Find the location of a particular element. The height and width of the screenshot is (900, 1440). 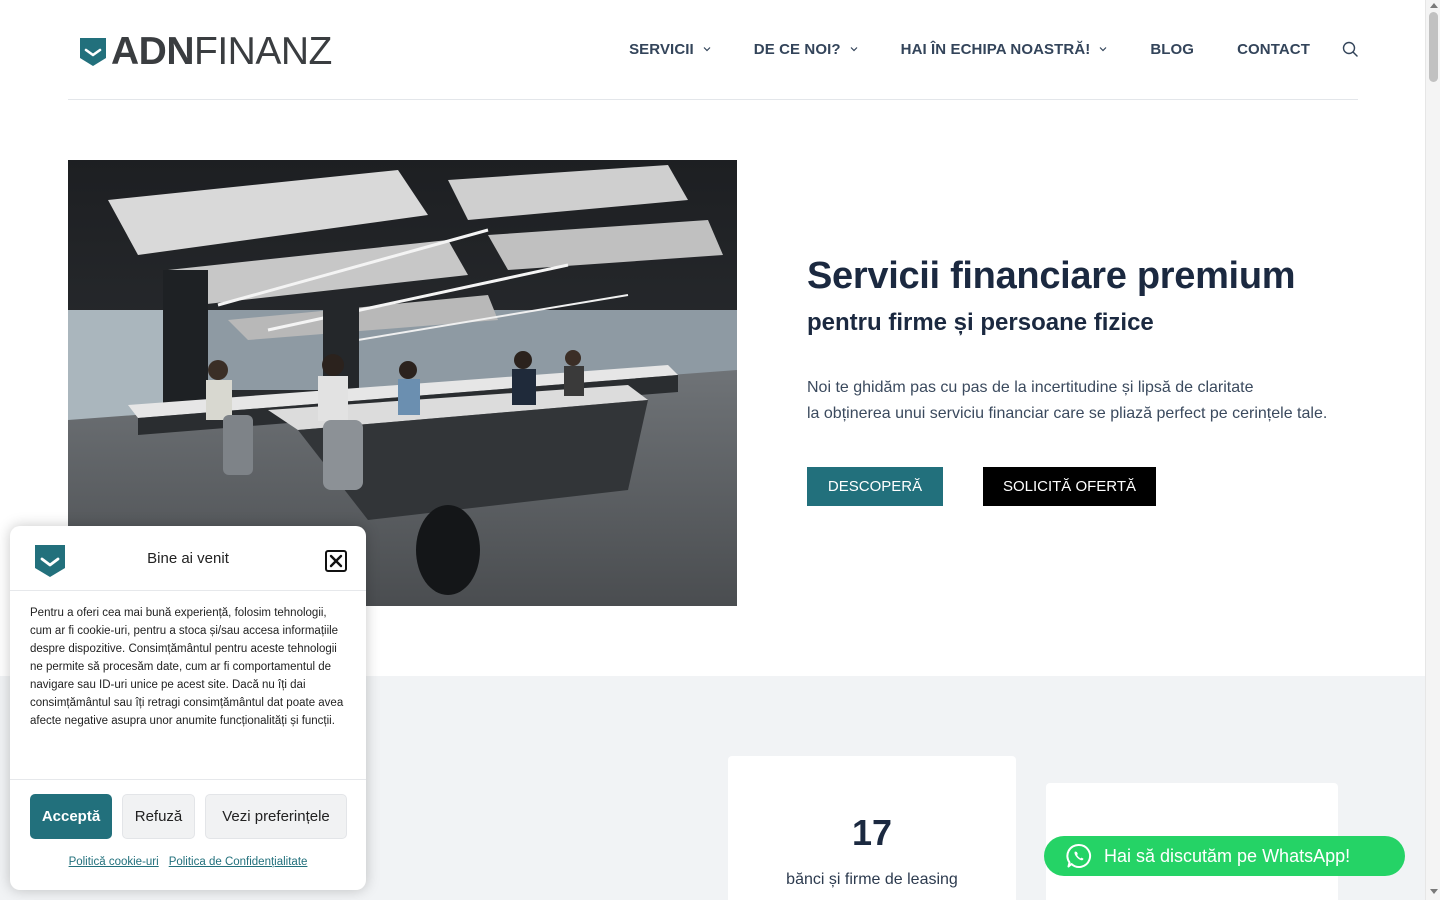

stat-number: 17 is located at coordinates (872, 832).